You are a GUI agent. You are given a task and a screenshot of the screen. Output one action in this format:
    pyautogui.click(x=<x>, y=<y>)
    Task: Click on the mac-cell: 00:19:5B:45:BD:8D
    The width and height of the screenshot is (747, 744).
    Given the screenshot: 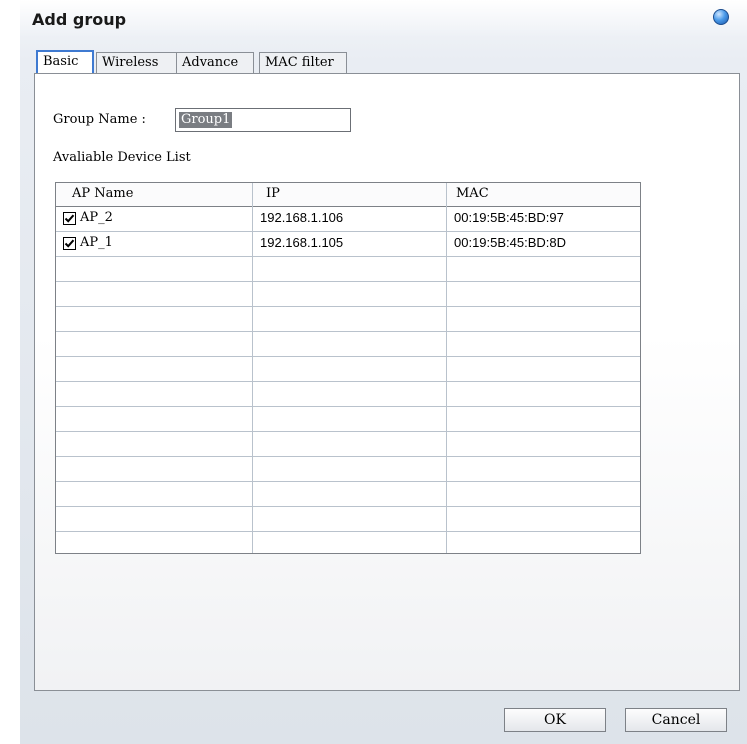 What is the action you would take?
    pyautogui.click(x=510, y=242)
    